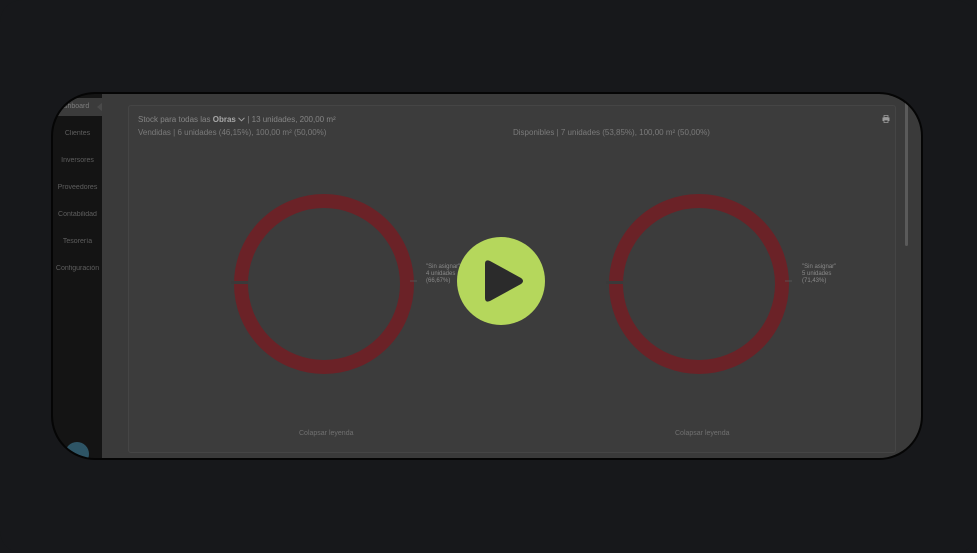 Image resolution: width=977 pixels, height=553 pixels. I want to click on sold-donut-chart, so click(324, 284).